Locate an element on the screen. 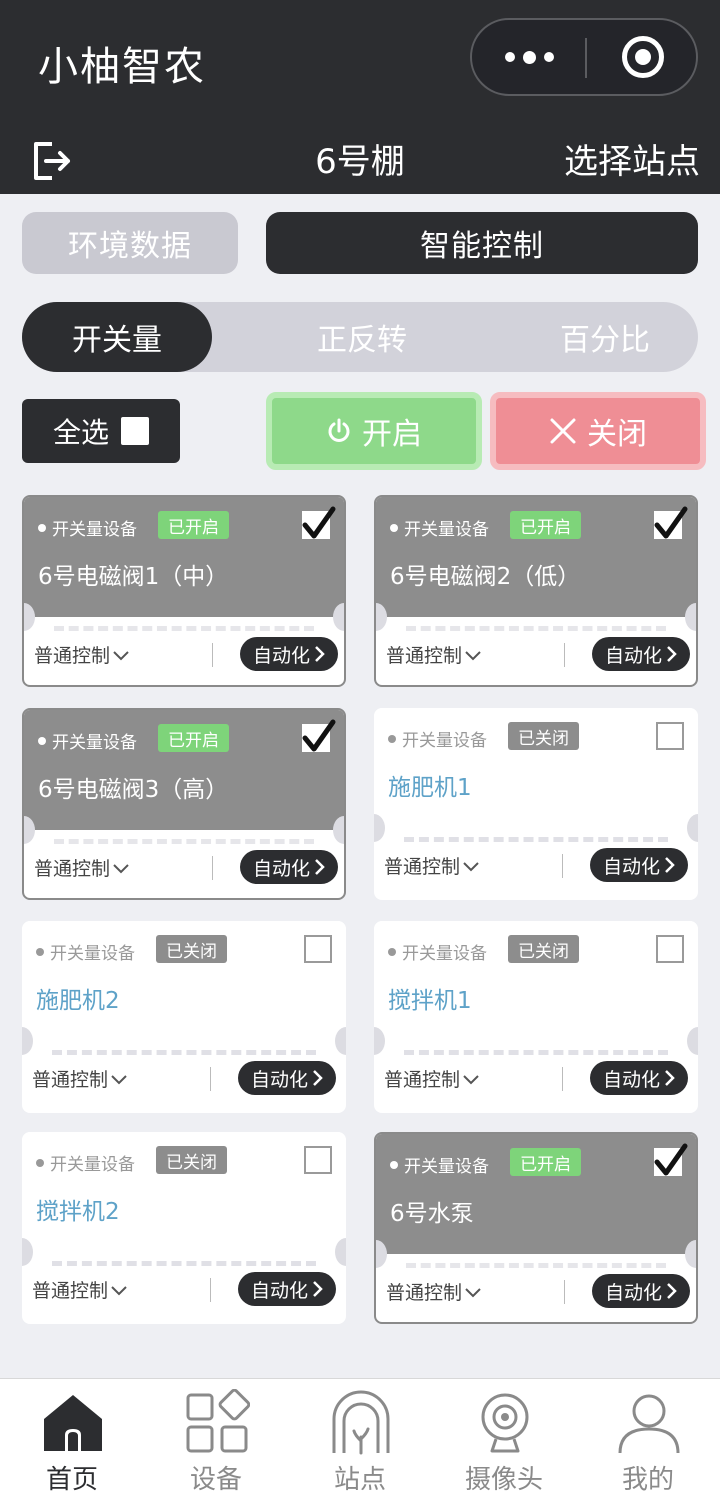 The width and height of the screenshot is (720, 1503). nav-devices: 设备 is located at coordinates (216, 1441).